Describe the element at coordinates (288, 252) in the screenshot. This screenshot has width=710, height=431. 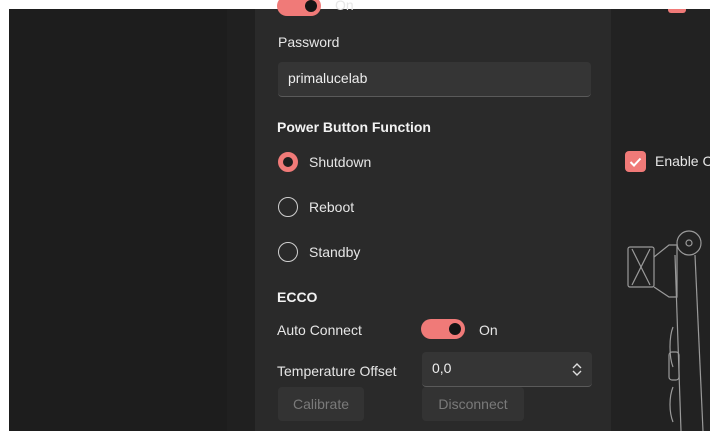
I see `standby-radio` at that location.